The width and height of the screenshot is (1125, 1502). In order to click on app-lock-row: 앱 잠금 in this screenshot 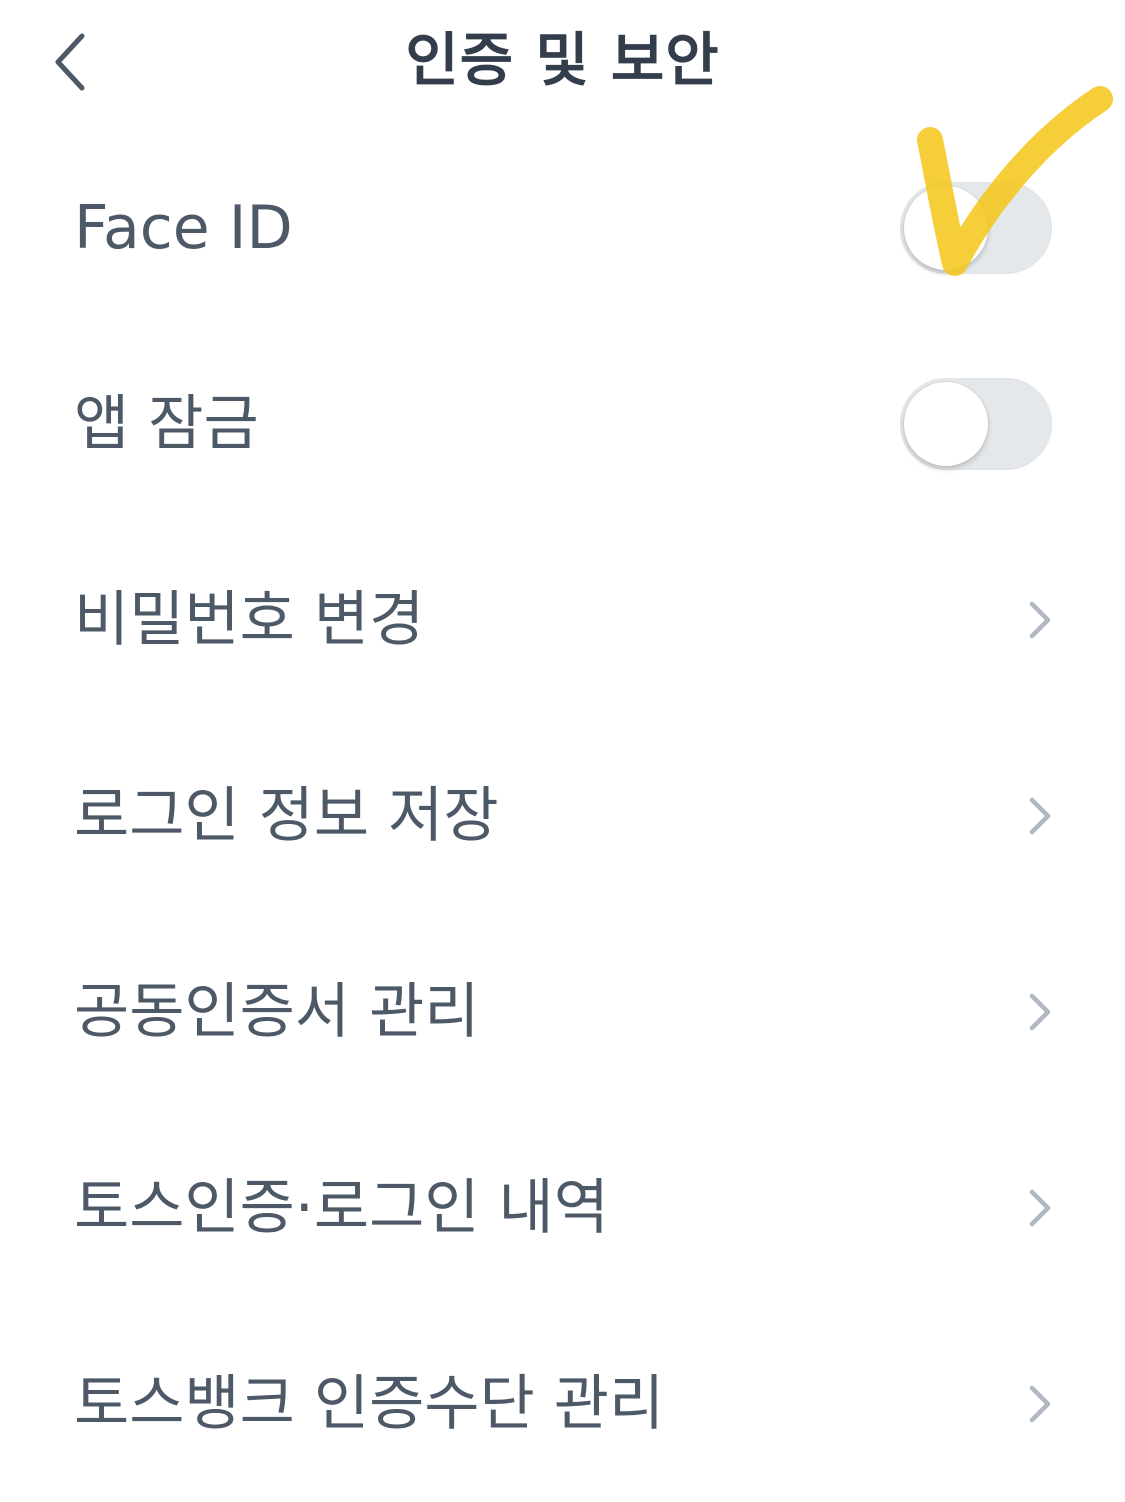, I will do `click(562, 424)`.